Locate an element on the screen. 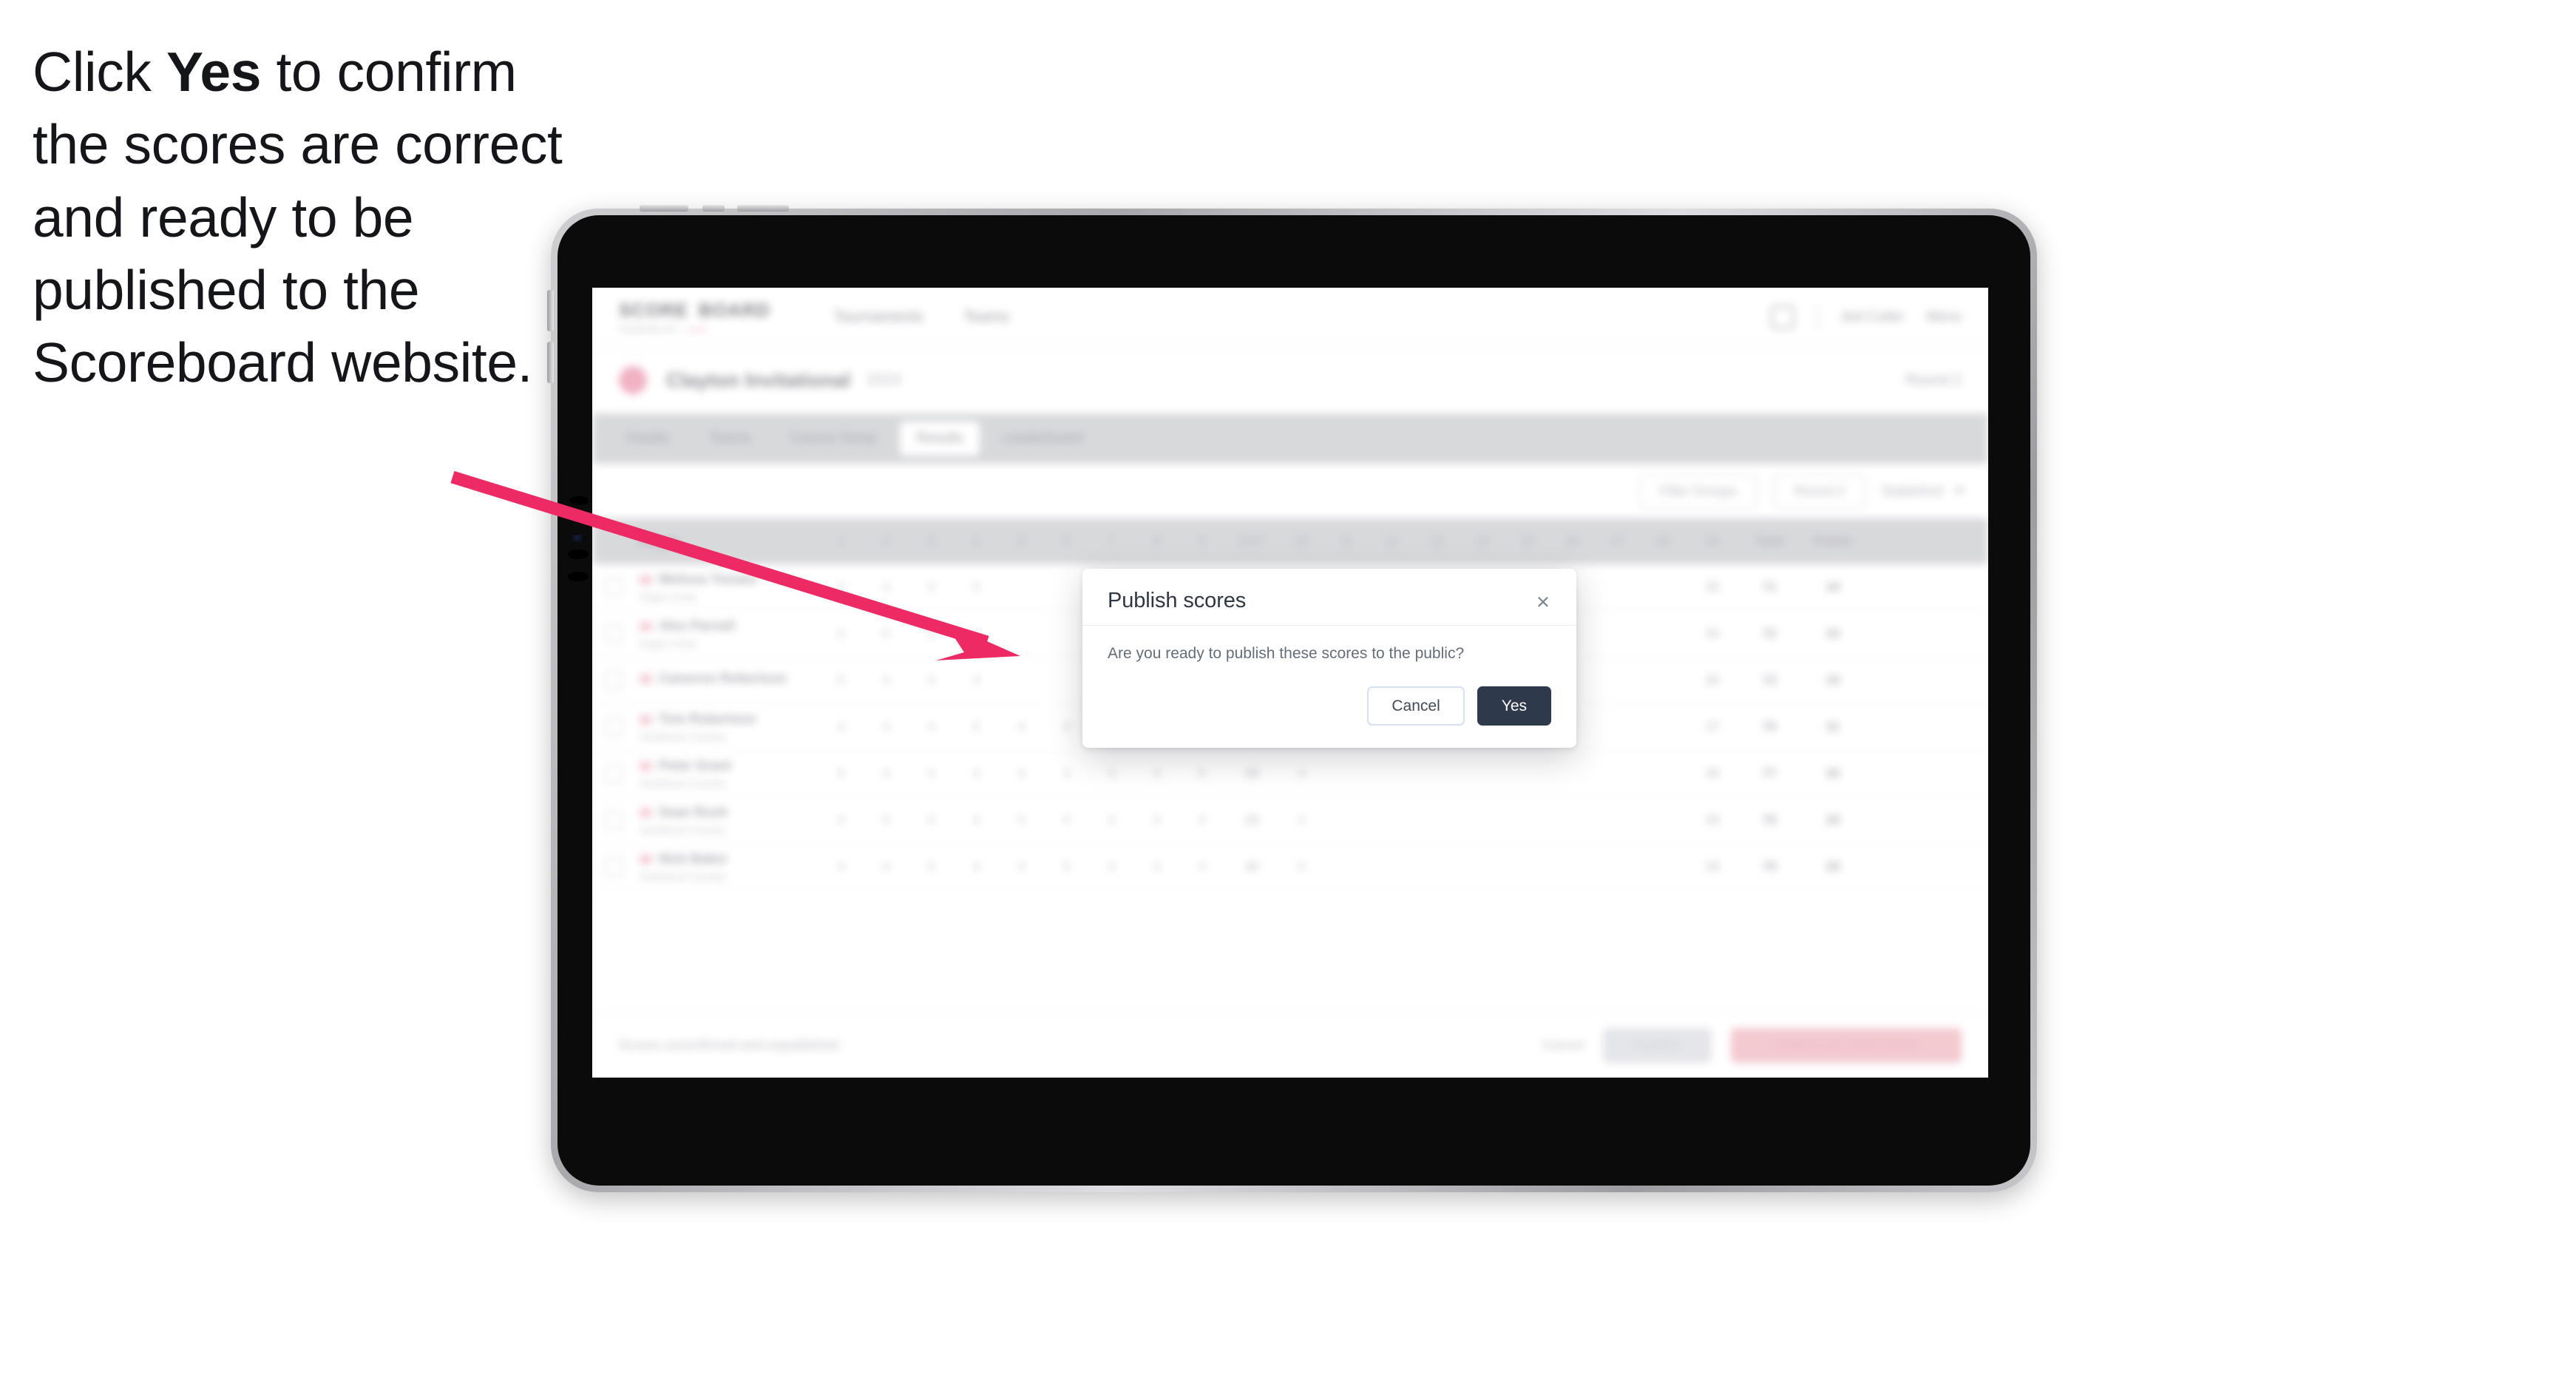 The height and width of the screenshot is (1386, 2576). footer-actions: Cancel Confirm Publish and send results is located at coordinates (1752, 1045).